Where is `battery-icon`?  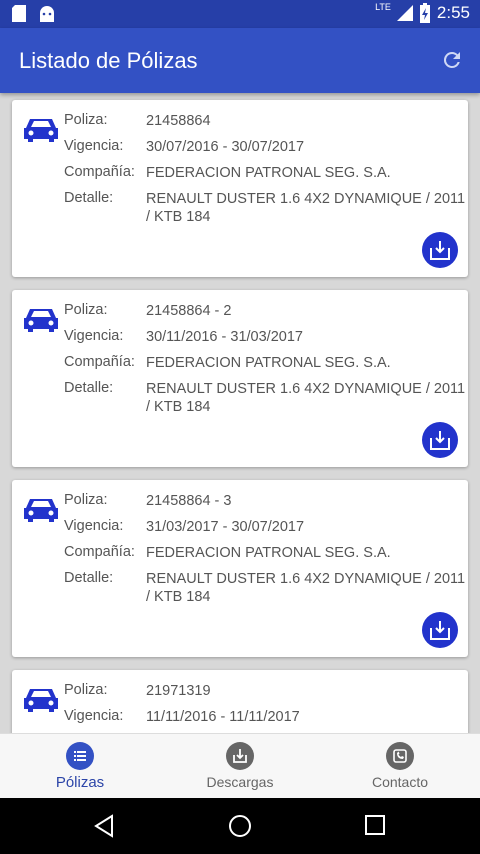 battery-icon is located at coordinates (424, 13).